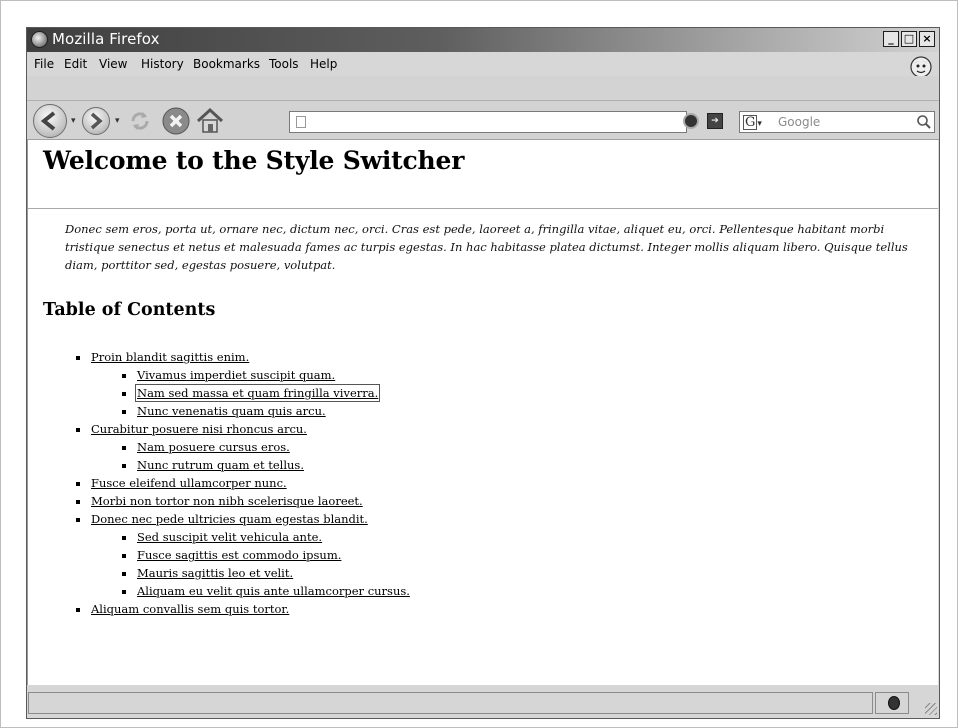 This screenshot has height=728, width=958. I want to click on menu-file: File, so click(44, 64).